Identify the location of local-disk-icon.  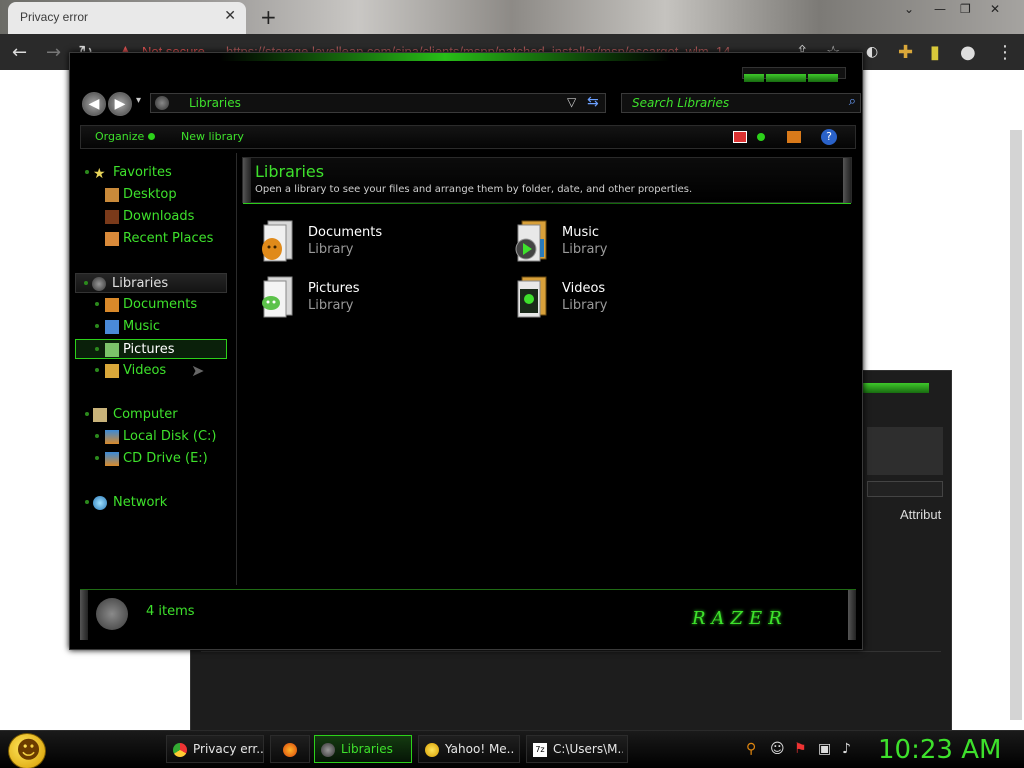
(112, 437).